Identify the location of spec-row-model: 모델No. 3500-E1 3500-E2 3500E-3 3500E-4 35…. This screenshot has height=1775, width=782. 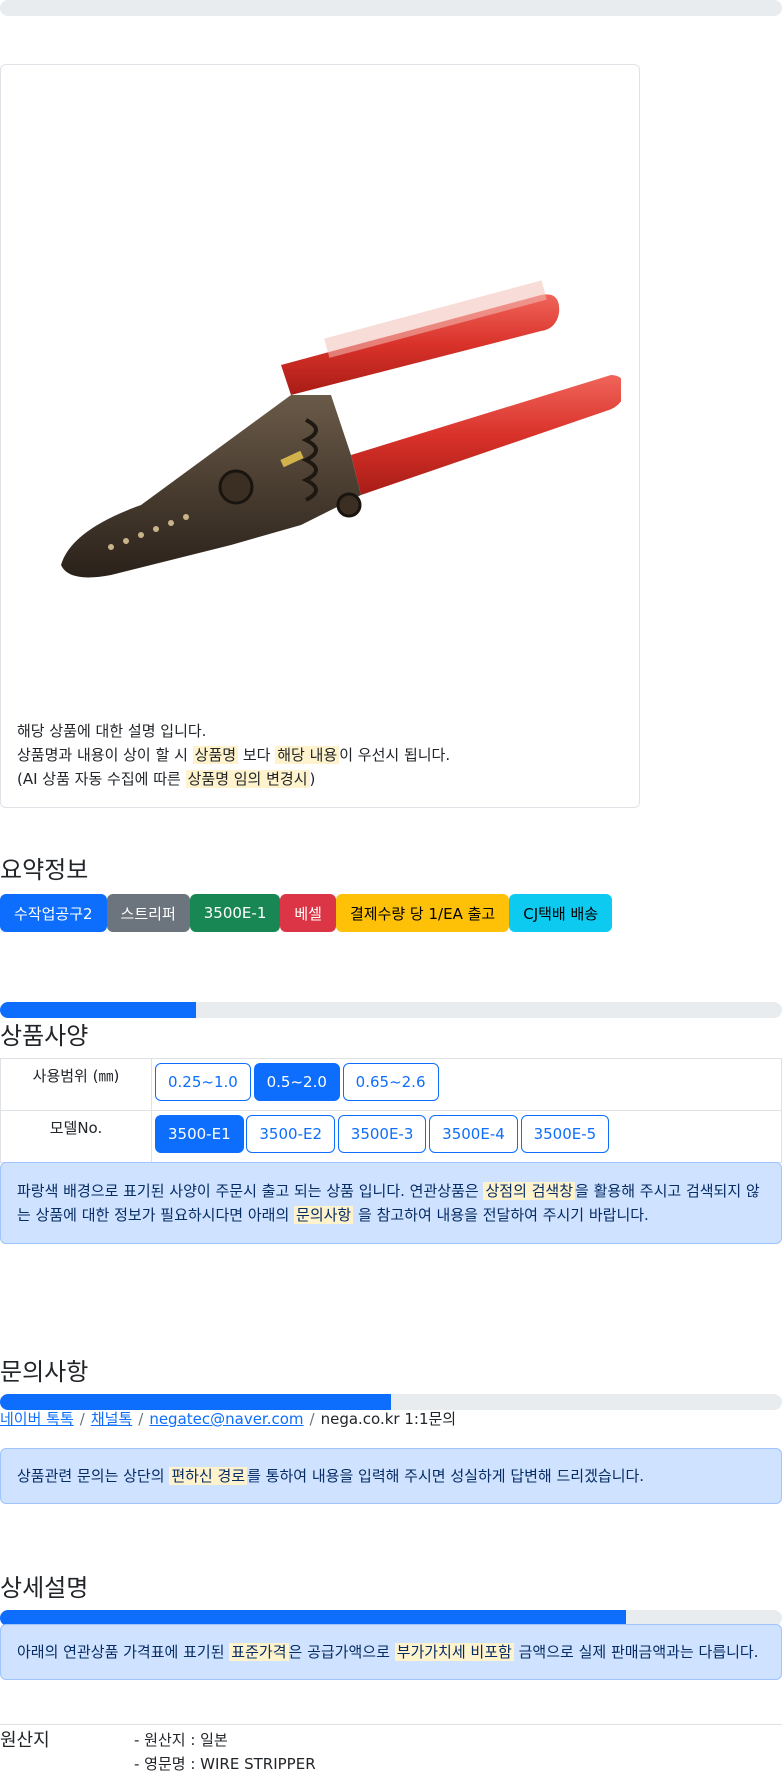
(391, 1136).